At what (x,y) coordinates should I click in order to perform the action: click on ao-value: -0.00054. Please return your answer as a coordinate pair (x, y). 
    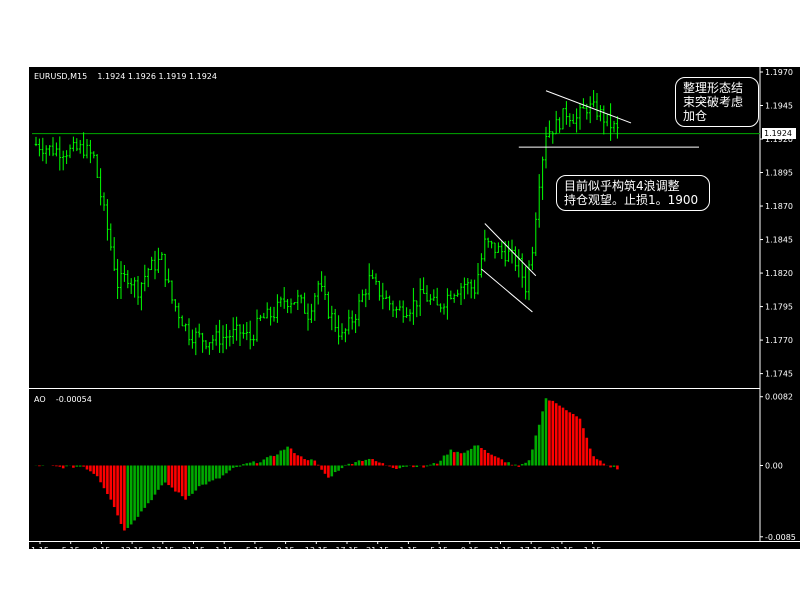
    Looking at the image, I should click on (73, 399).